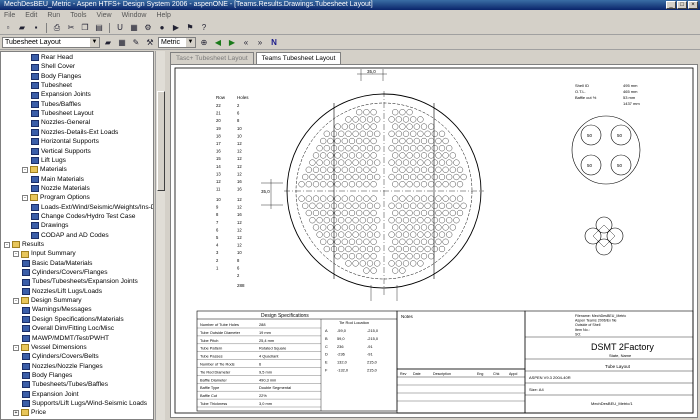 The height and width of the screenshot is (420, 700). What do you see at coordinates (62, 113) in the screenshot?
I see `tree-item: Tubesheet Layout` at bounding box center [62, 113].